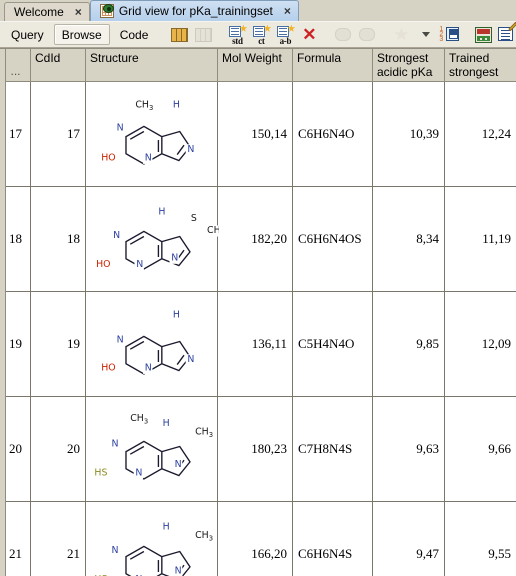  I want to click on tab-welcome: Welcome ×, so click(47, 11).